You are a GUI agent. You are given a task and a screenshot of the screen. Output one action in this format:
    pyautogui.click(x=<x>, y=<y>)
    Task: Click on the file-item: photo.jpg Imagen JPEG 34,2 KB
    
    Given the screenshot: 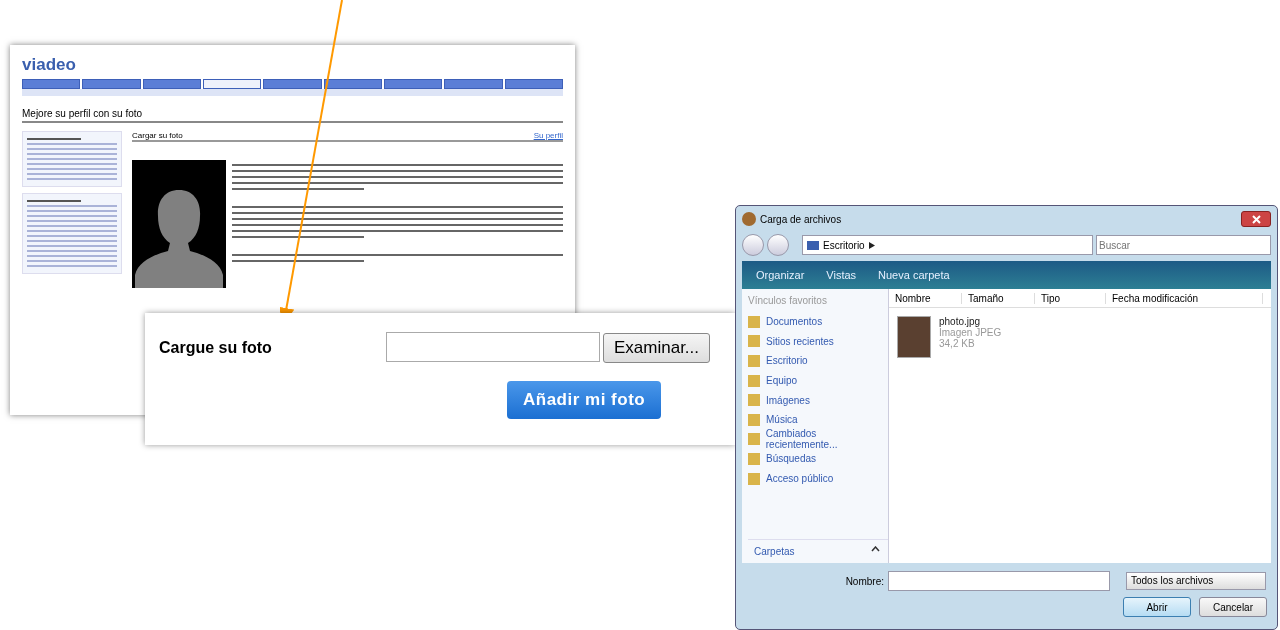 What is the action you would take?
    pyautogui.click(x=1080, y=337)
    